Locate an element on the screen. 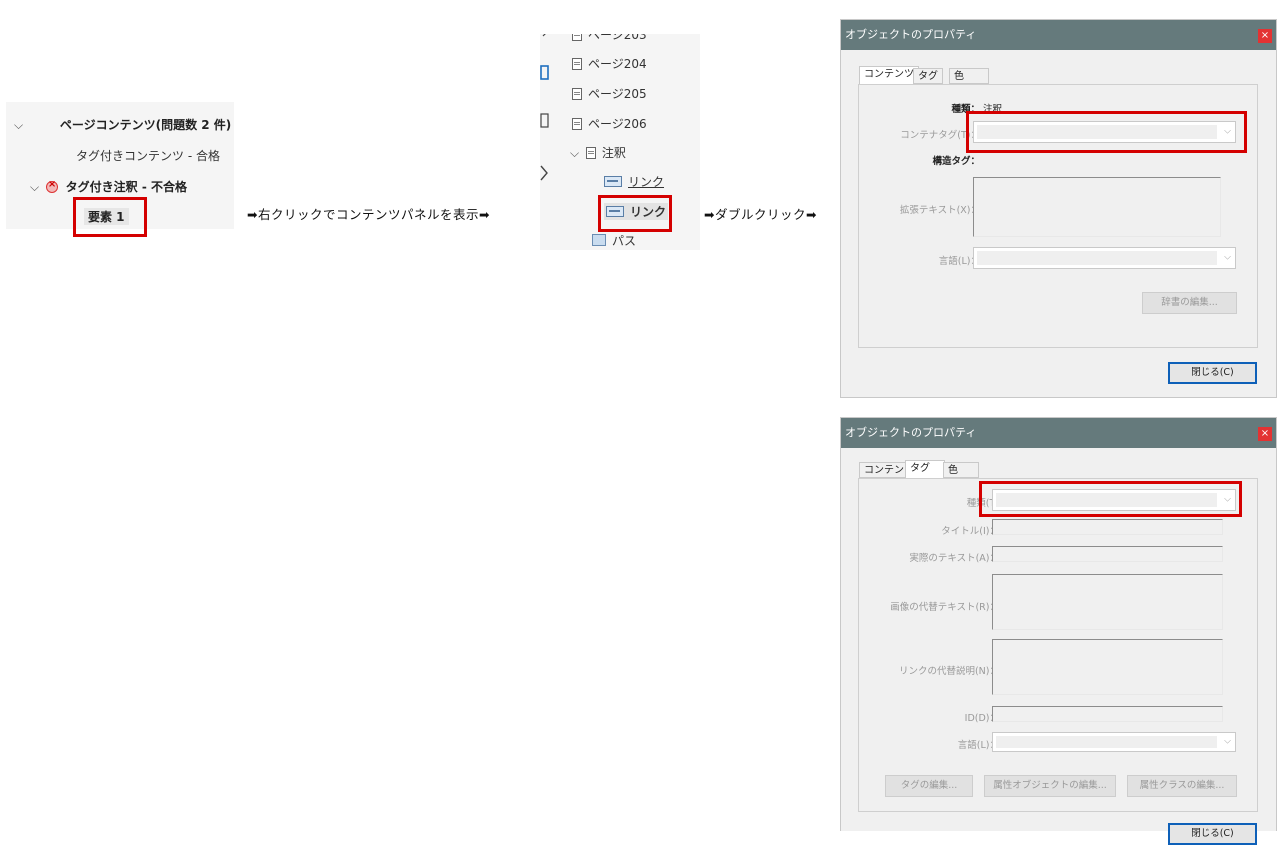 The width and height of the screenshot is (1278, 845). tree-item-link: リンク is located at coordinates (634, 181).